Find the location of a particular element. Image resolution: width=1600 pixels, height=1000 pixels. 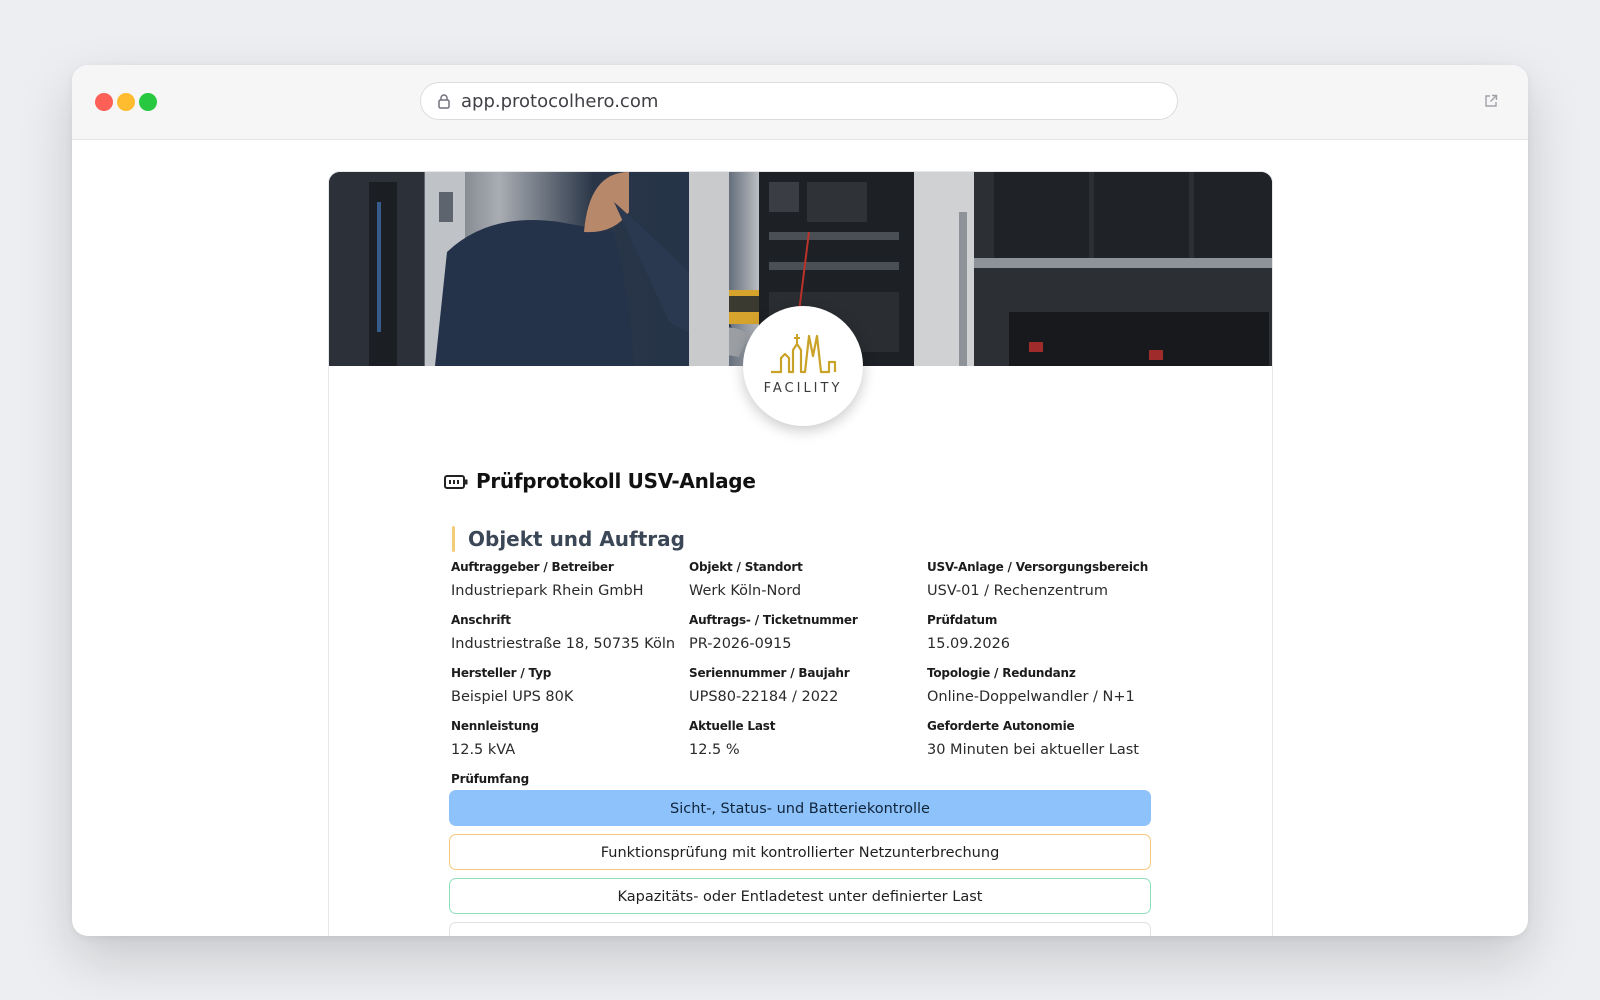

field-value: 15.09.2026 is located at coordinates (969, 644).